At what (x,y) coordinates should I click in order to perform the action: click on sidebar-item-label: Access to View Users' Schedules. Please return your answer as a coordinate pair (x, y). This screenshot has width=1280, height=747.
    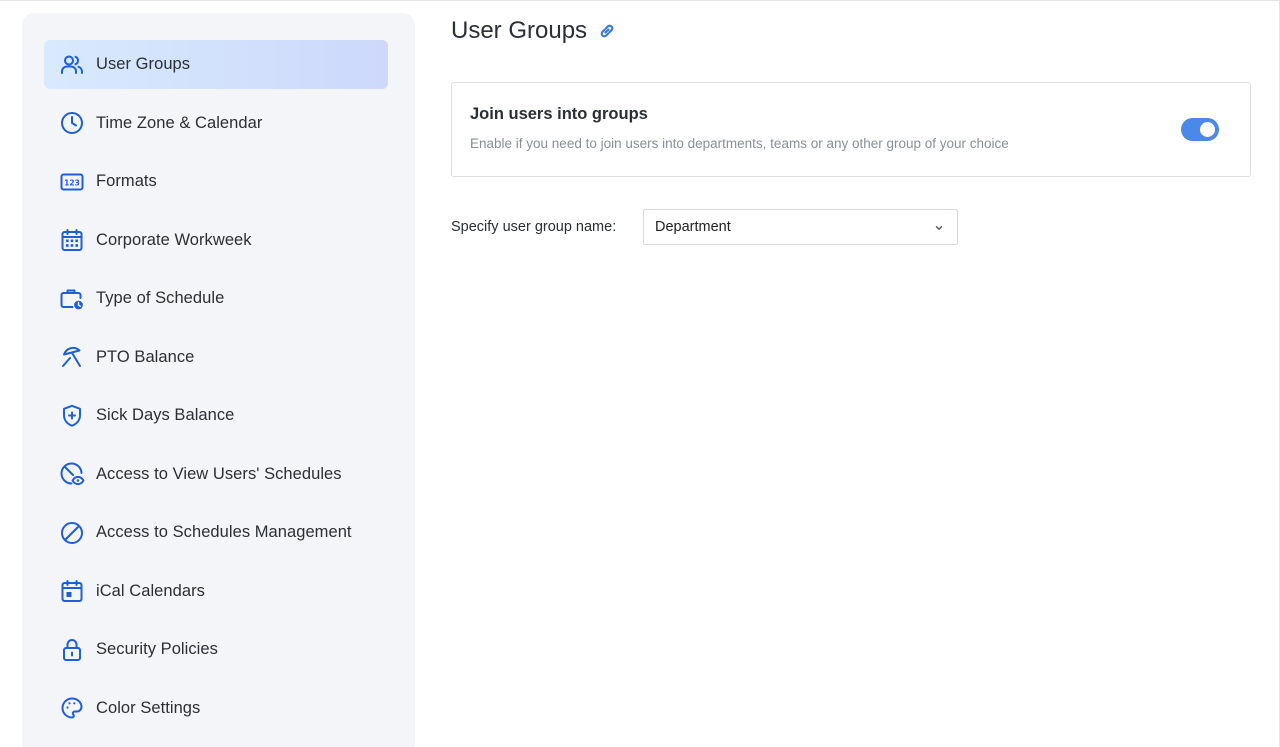
    Looking at the image, I should click on (219, 473).